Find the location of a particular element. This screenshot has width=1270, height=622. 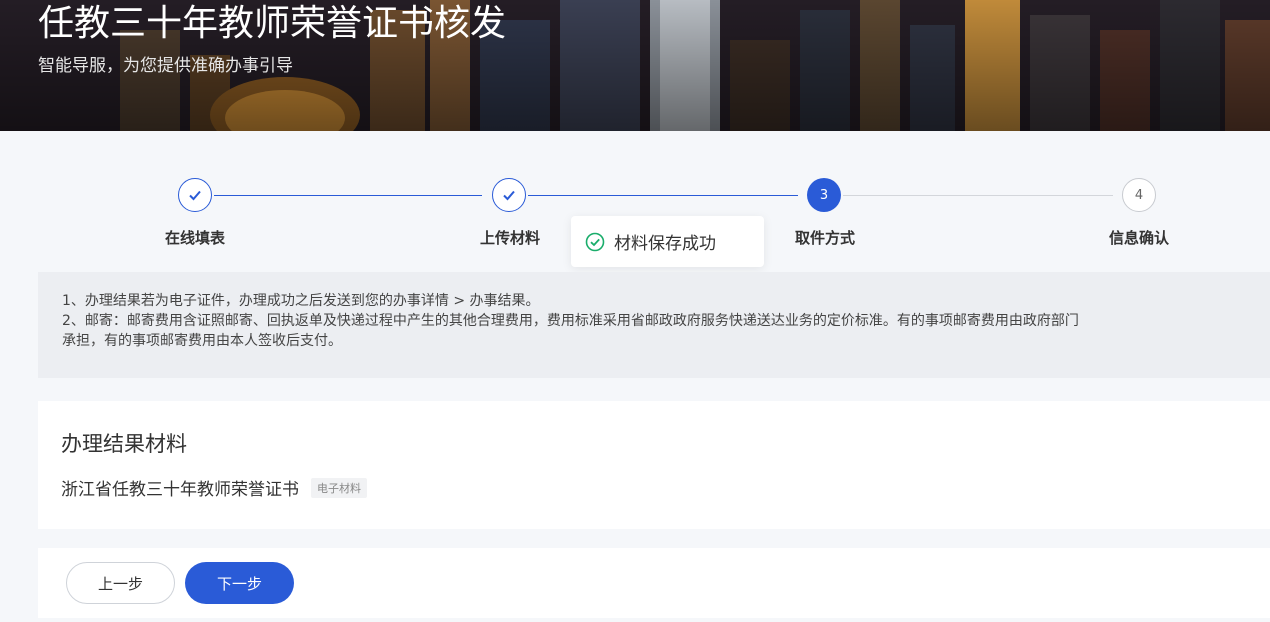

page-title: 任教三十年教师荣誉证书核发 is located at coordinates (272, 23).